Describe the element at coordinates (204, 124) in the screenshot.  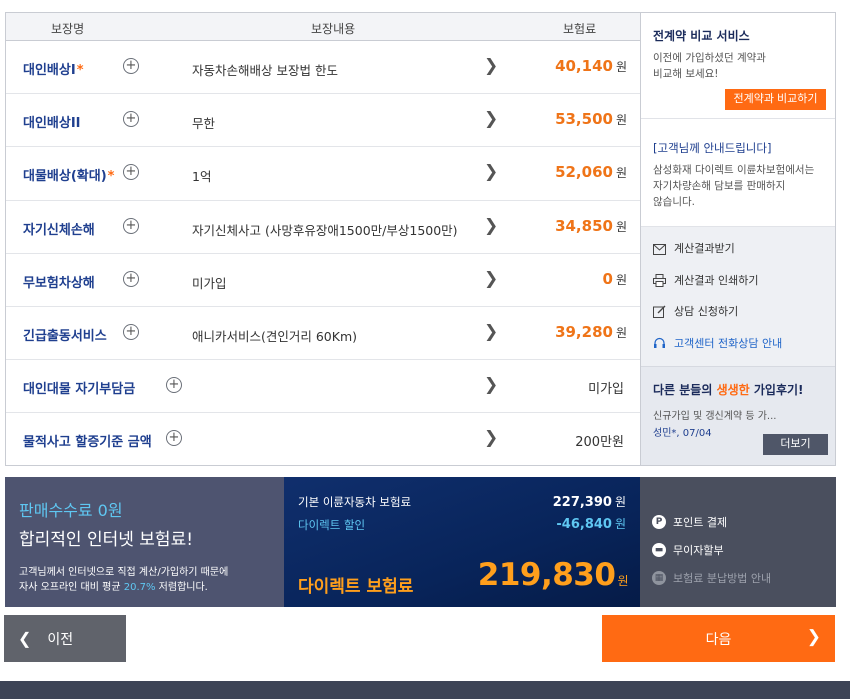
I see `coverage-content: 무한` at that location.